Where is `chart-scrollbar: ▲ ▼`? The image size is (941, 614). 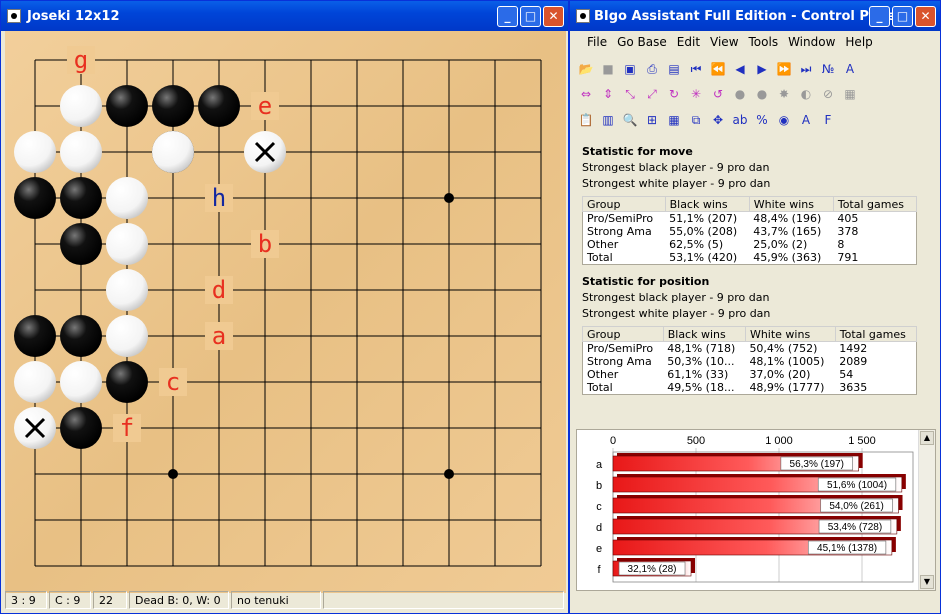
chart-scrollbar: ▲ ▼ is located at coordinates (926, 510).